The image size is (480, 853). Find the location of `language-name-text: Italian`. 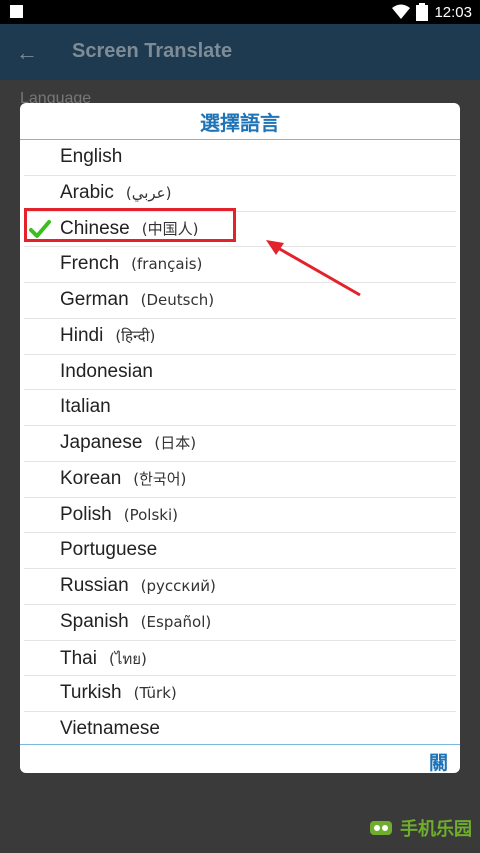

language-name-text: Italian is located at coordinates (85, 407).